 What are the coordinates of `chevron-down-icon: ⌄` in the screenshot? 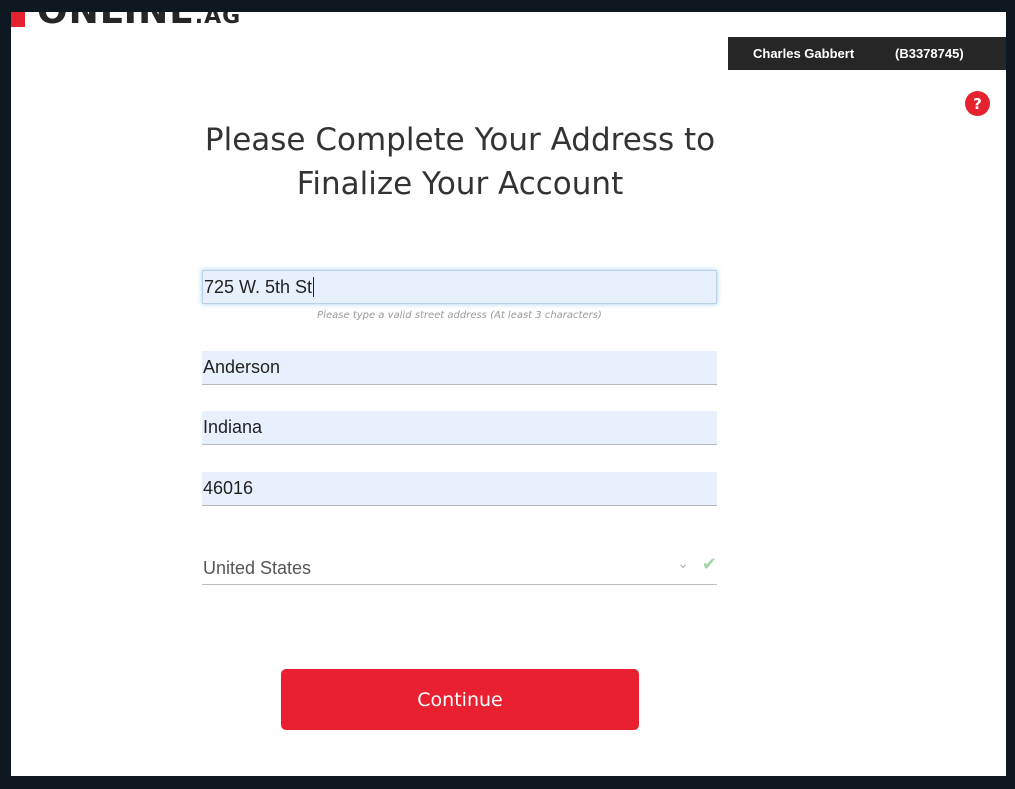 It's located at (683, 564).